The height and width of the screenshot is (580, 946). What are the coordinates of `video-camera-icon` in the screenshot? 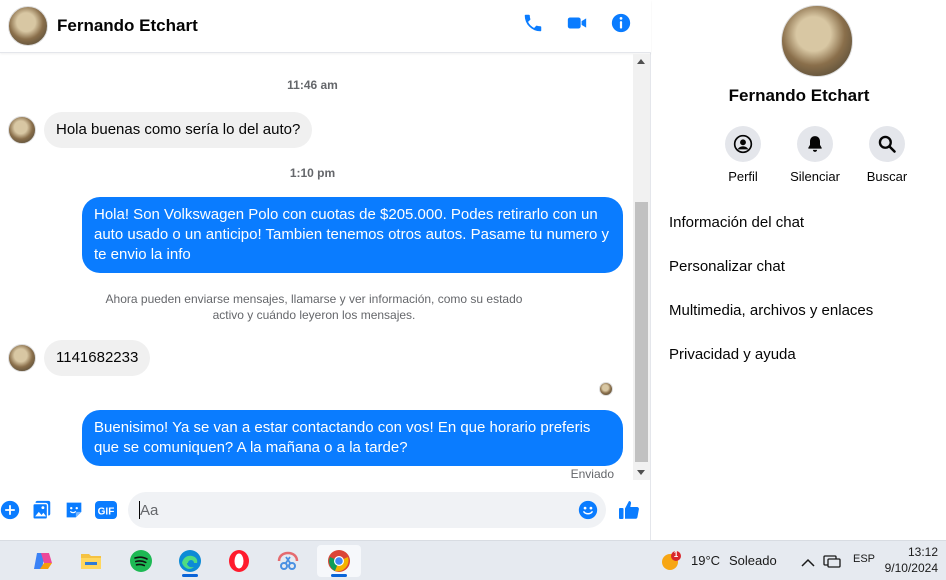 It's located at (577, 23).